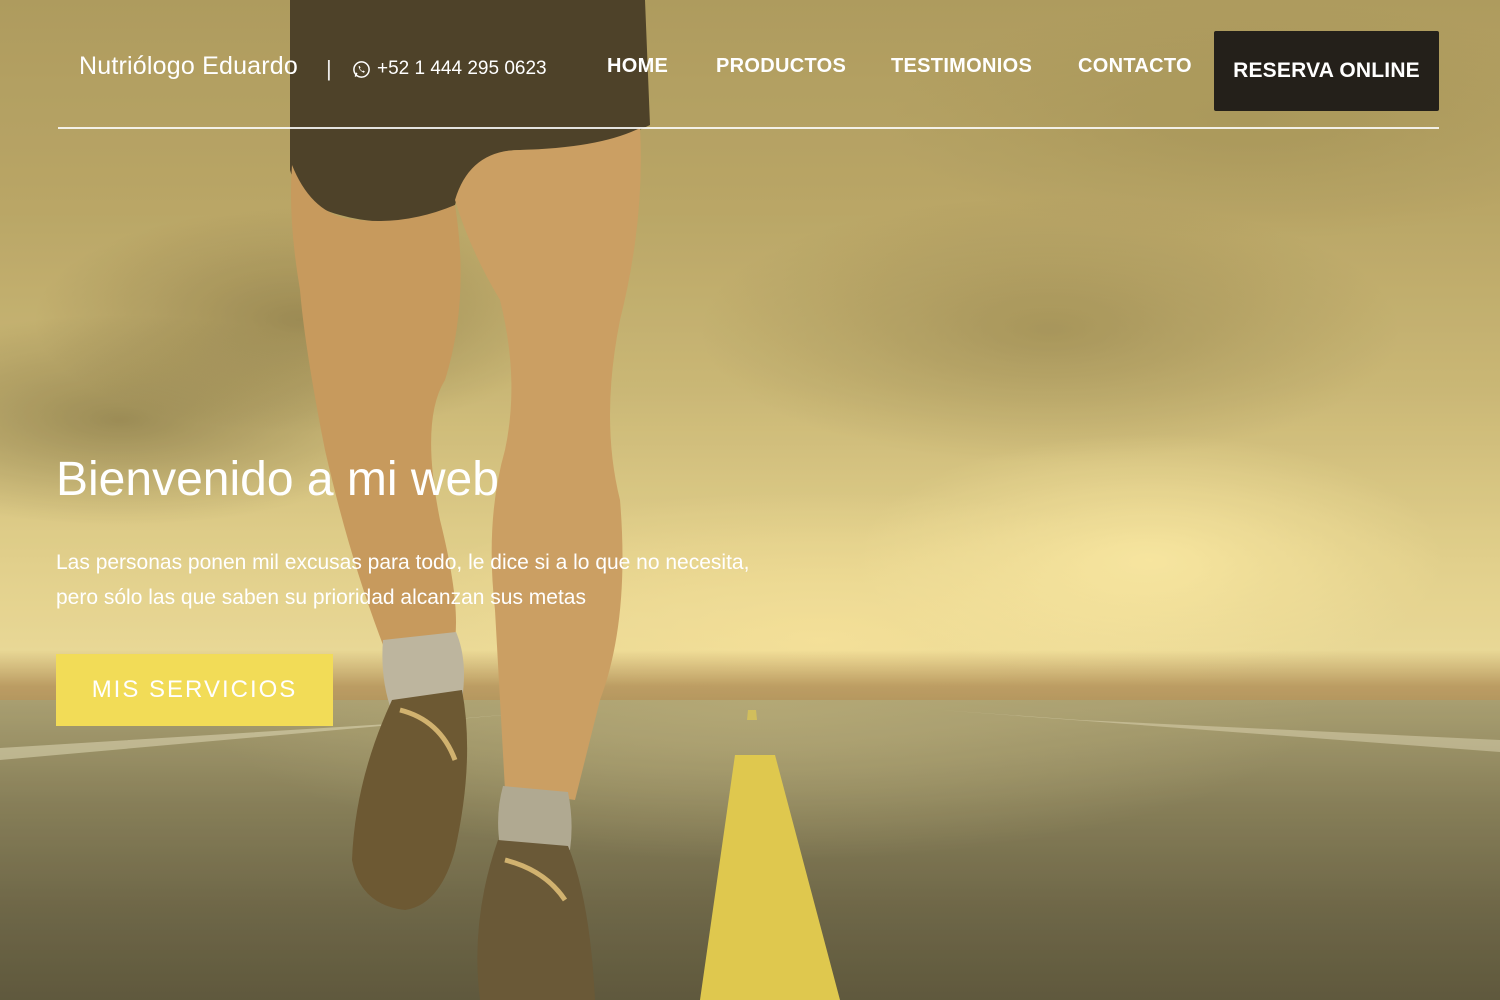 The width and height of the screenshot is (1500, 1000). I want to click on header-divider, so click(748, 128).